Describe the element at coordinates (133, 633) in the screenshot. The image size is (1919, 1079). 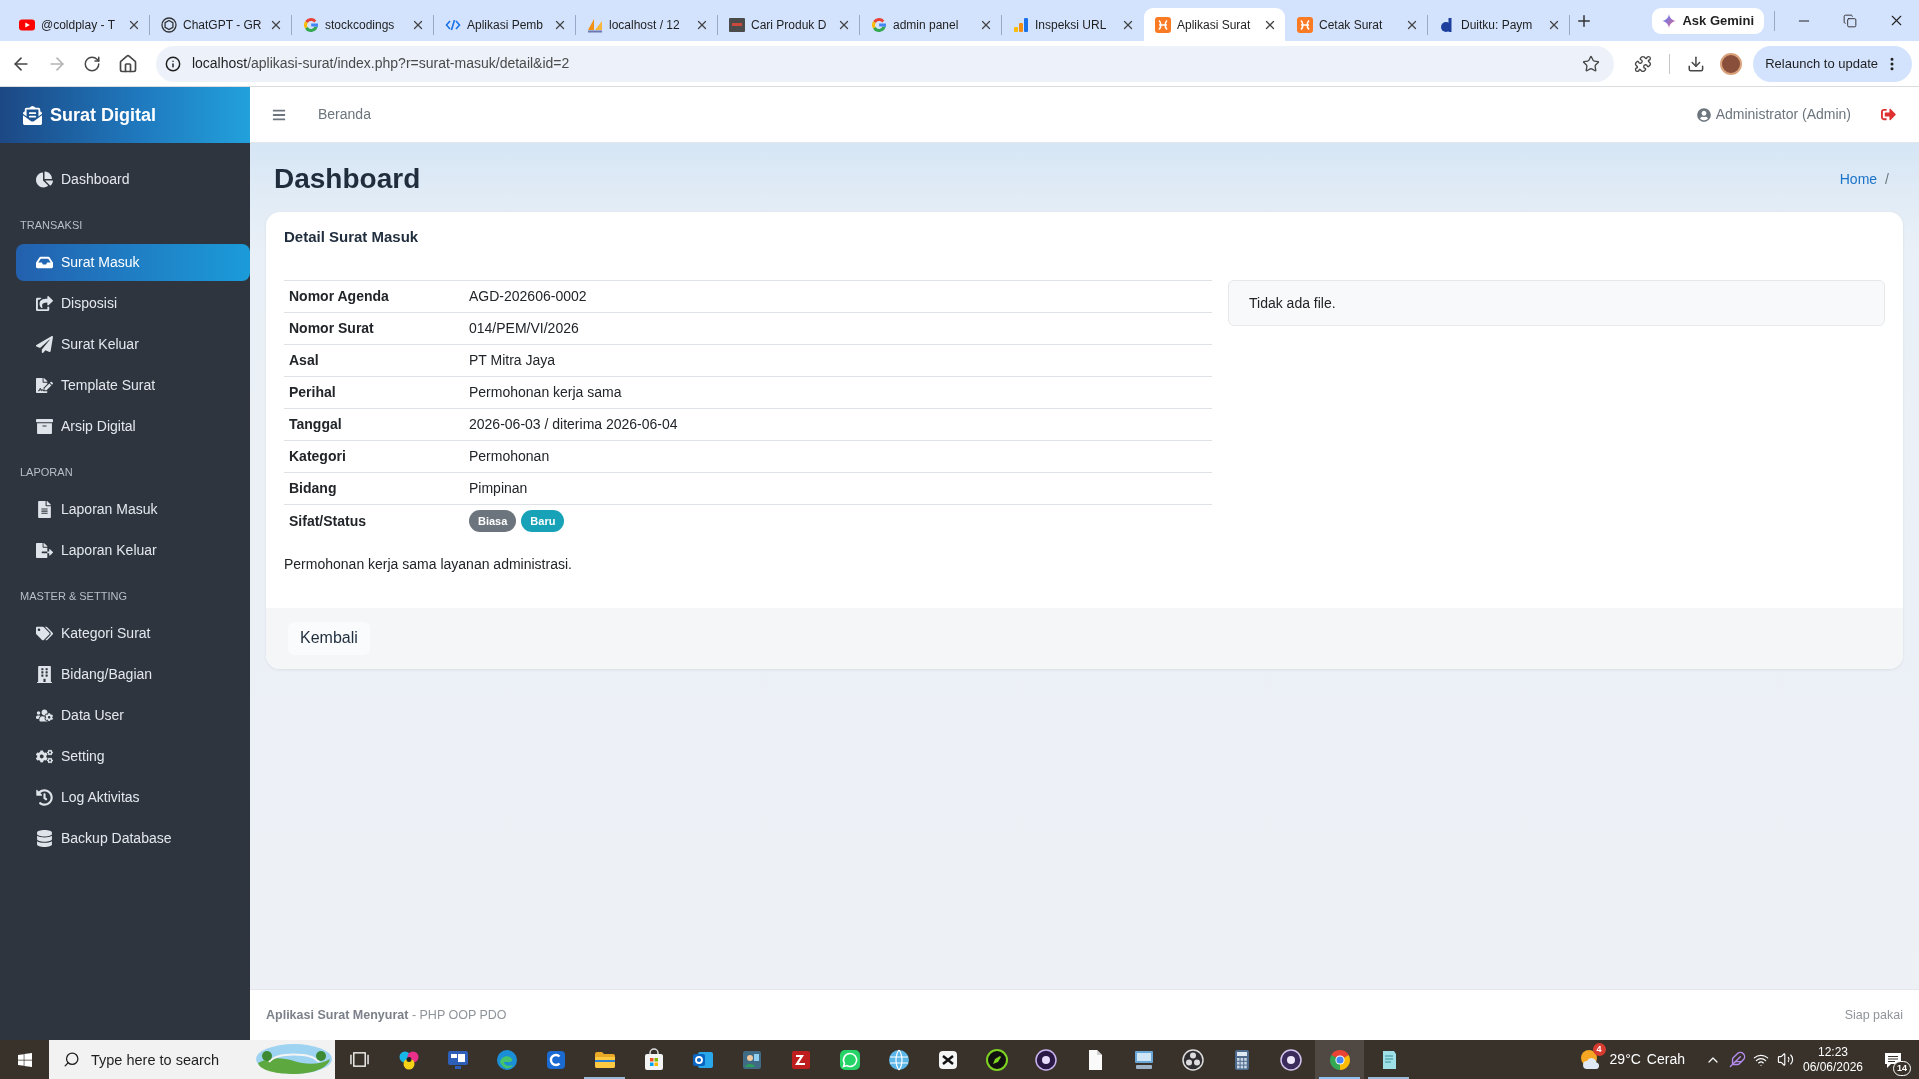
I see `sidebar-item: Kategori Surat` at that location.